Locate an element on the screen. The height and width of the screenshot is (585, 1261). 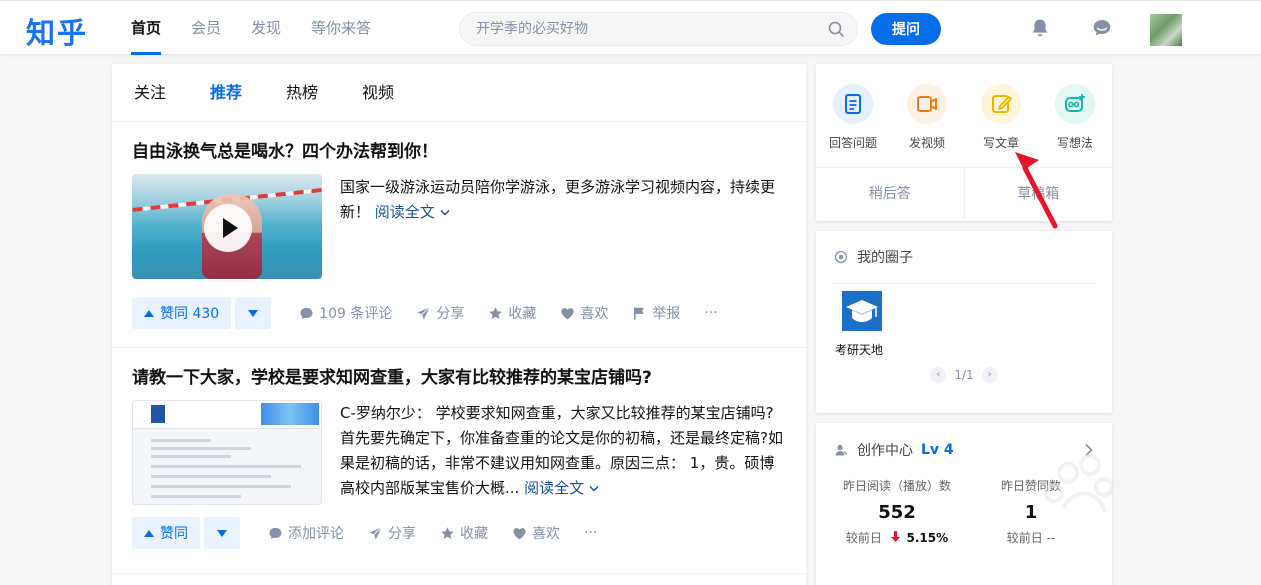
user-avatar is located at coordinates (1166, 30).